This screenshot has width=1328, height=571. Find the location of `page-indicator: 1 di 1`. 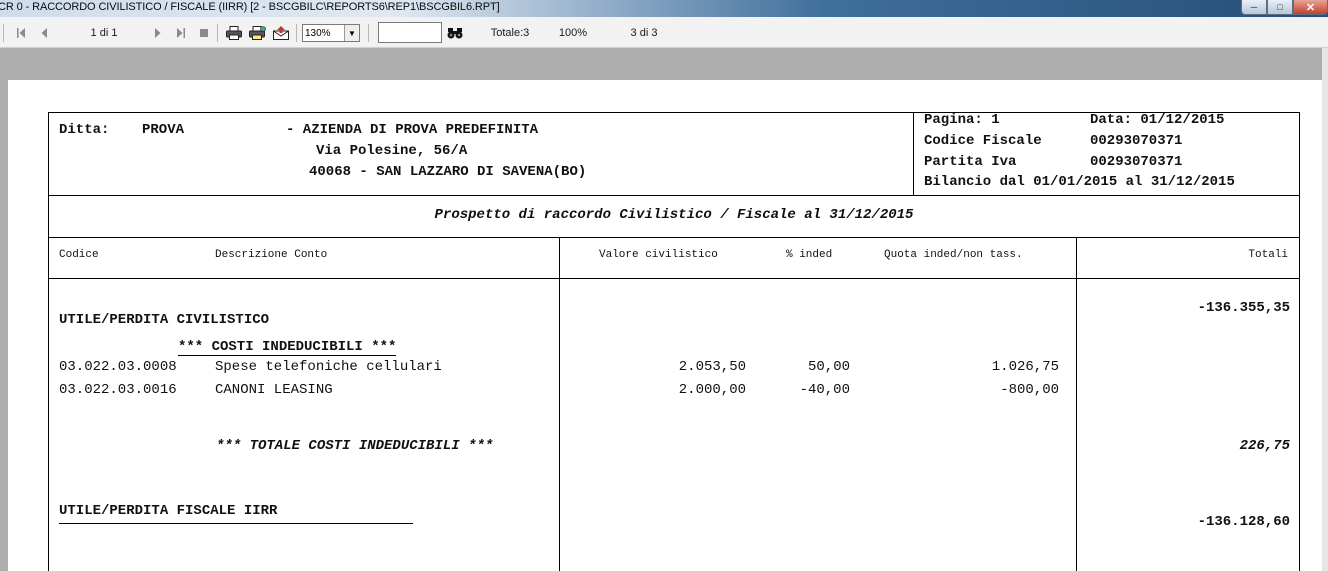

page-indicator: 1 di 1 is located at coordinates (104, 32).